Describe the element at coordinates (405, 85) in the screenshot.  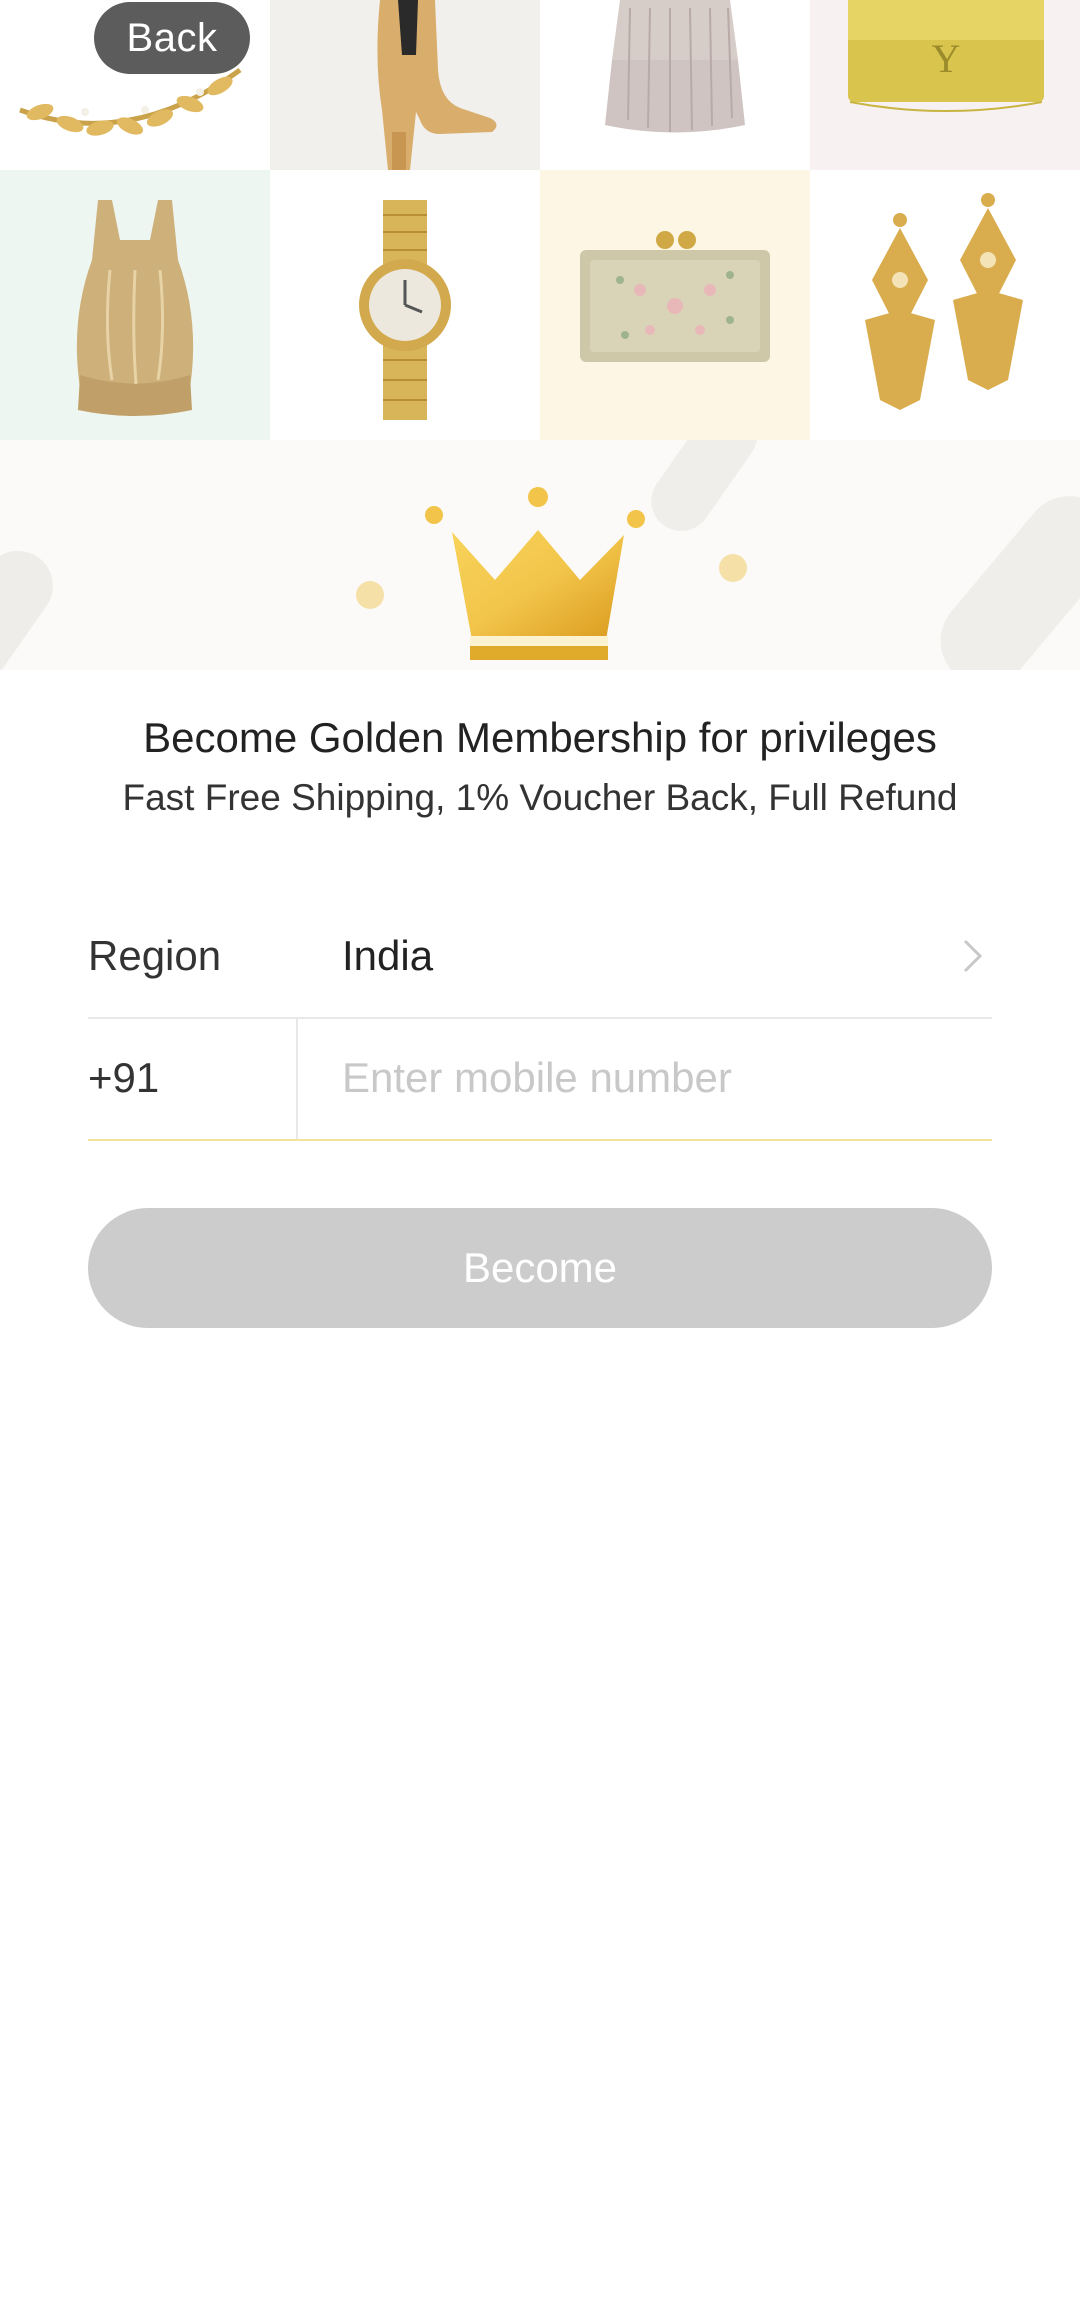
I see `gold-ankle-boot-image` at that location.